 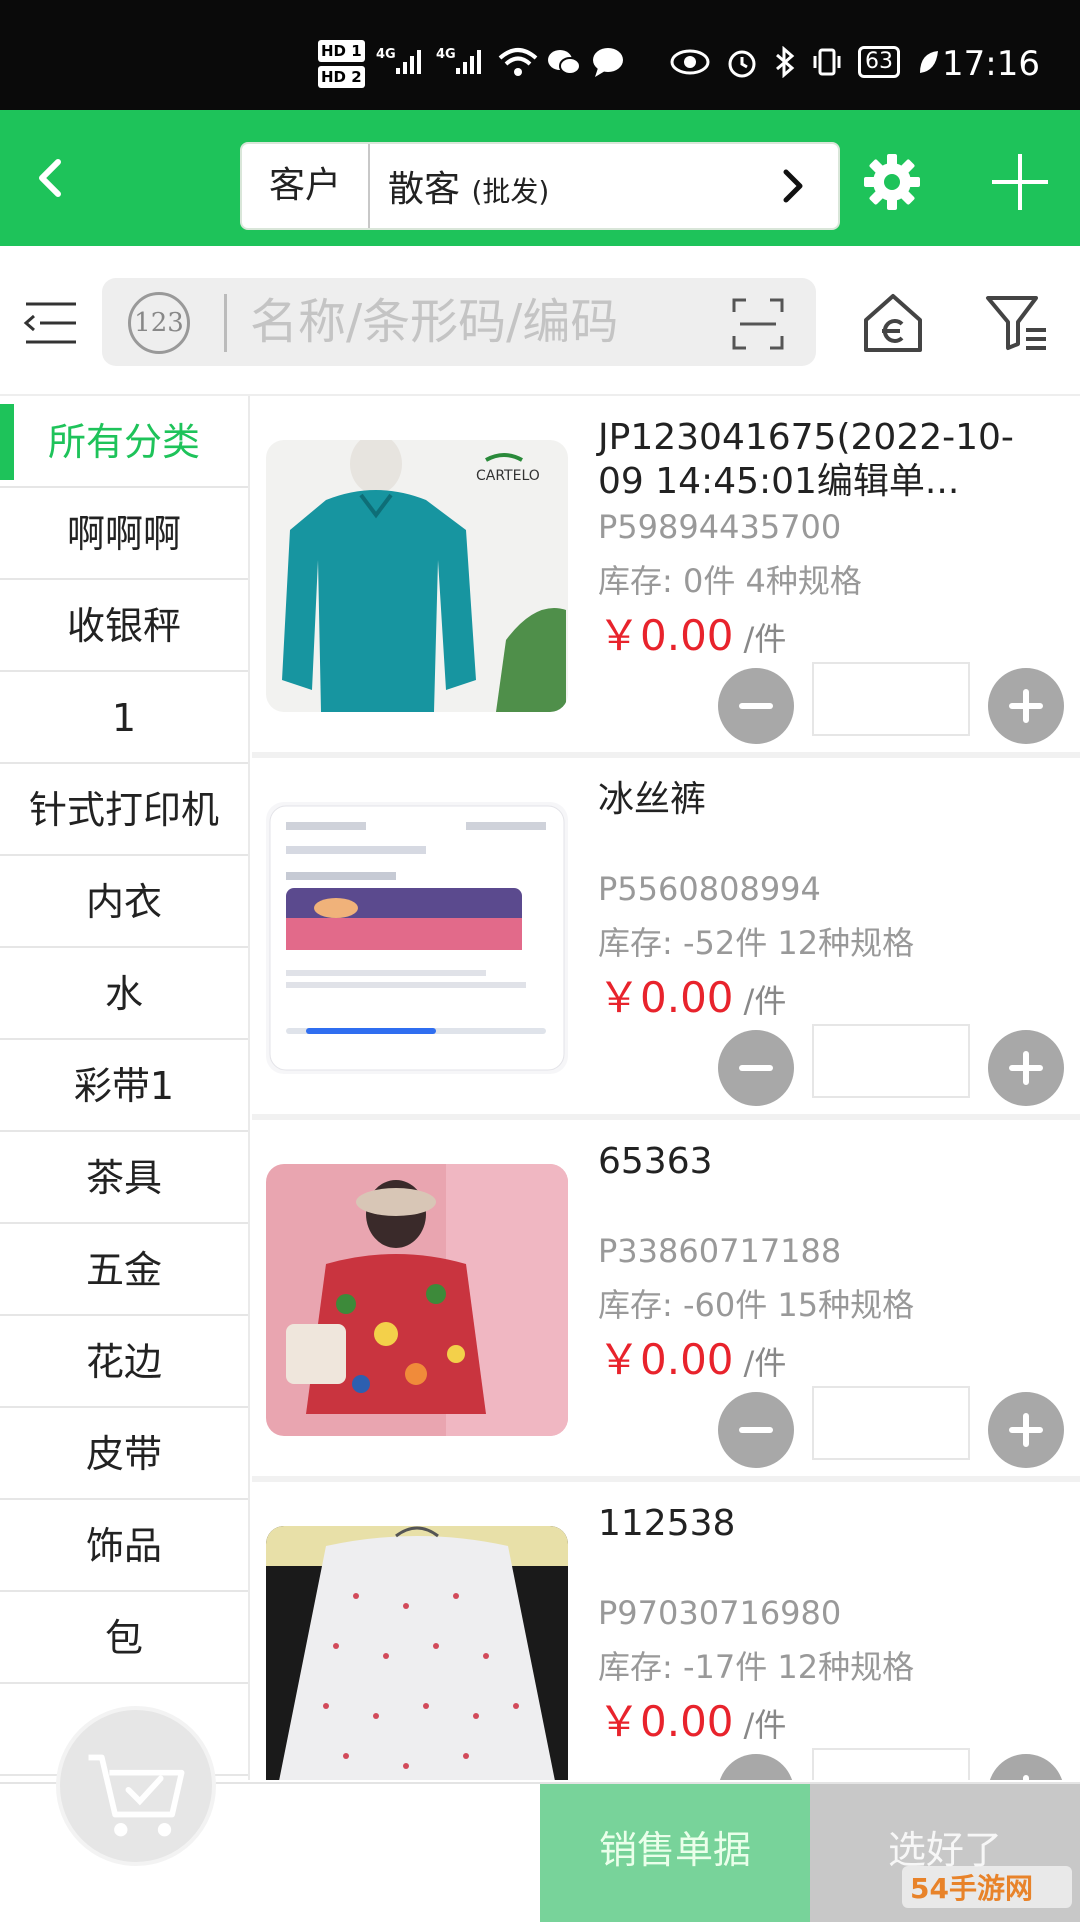 What do you see at coordinates (424, 189) in the screenshot?
I see `customer-name: 散客` at bounding box center [424, 189].